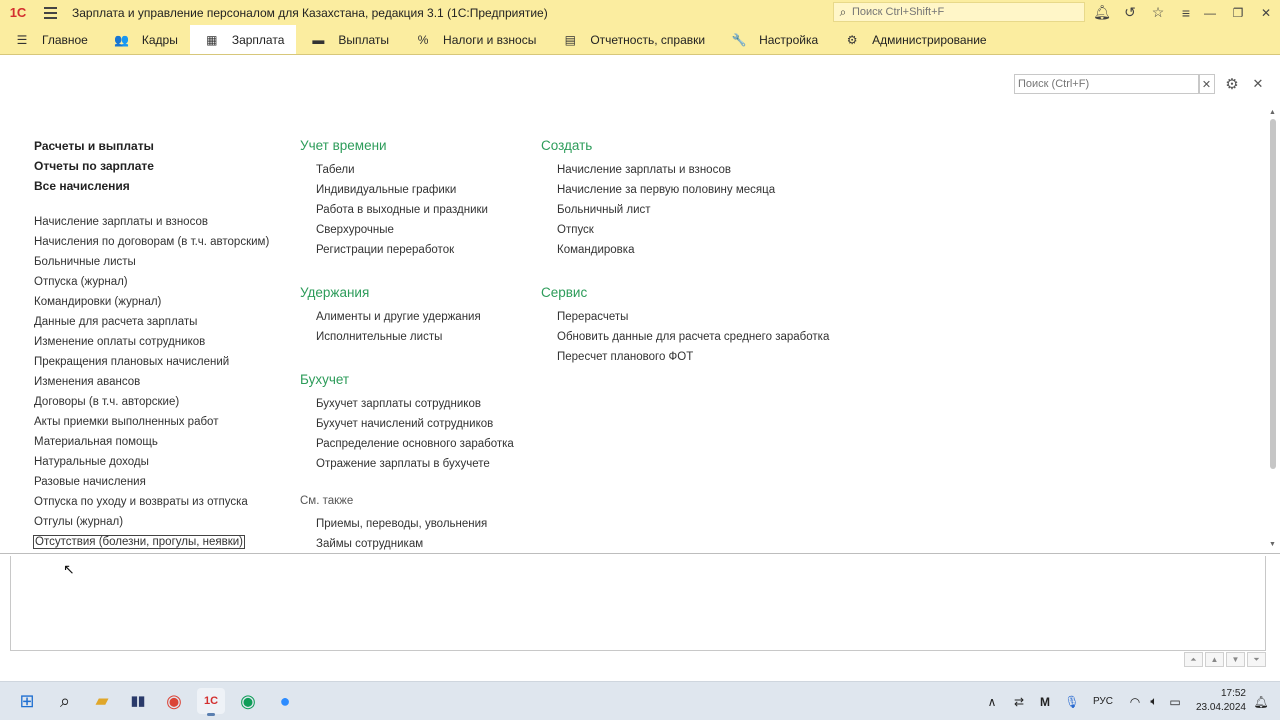  What do you see at coordinates (407, 170) in the screenshot?
I see `nav-link: Табели` at bounding box center [407, 170].